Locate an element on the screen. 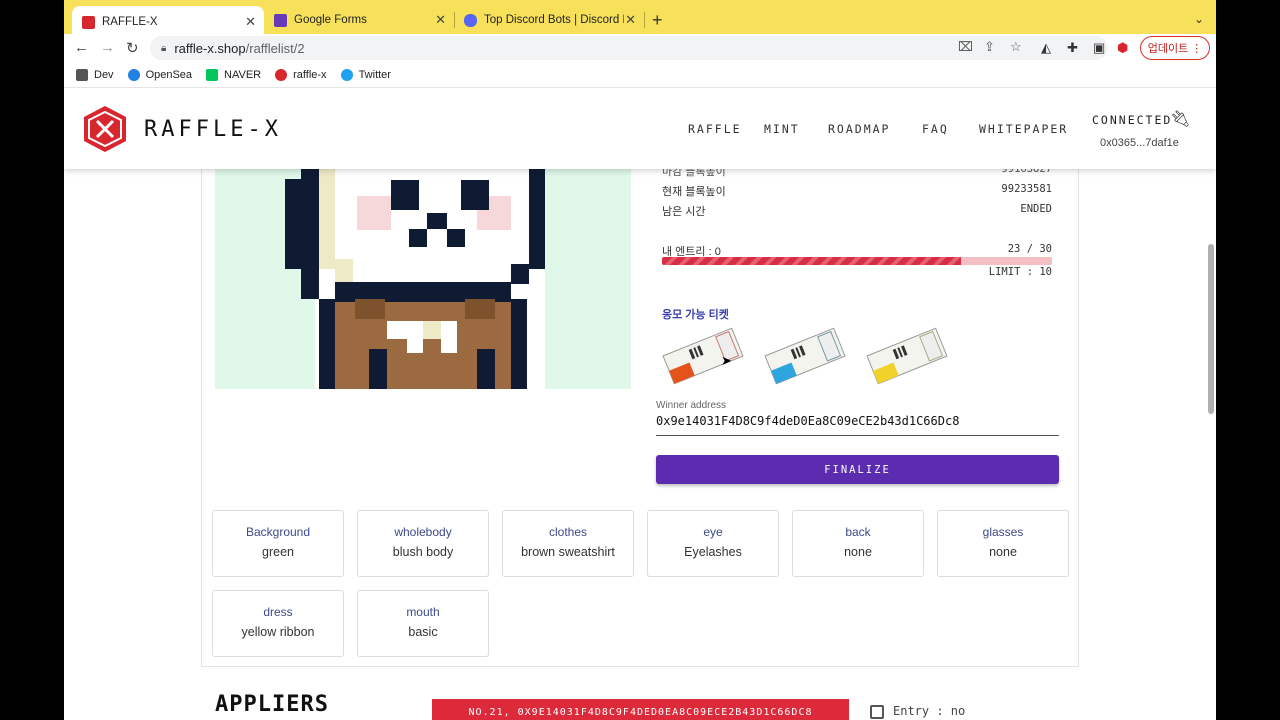 The height and width of the screenshot is (720, 1280). nav-roadmap: ROADMAP is located at coordinates (859, 129).